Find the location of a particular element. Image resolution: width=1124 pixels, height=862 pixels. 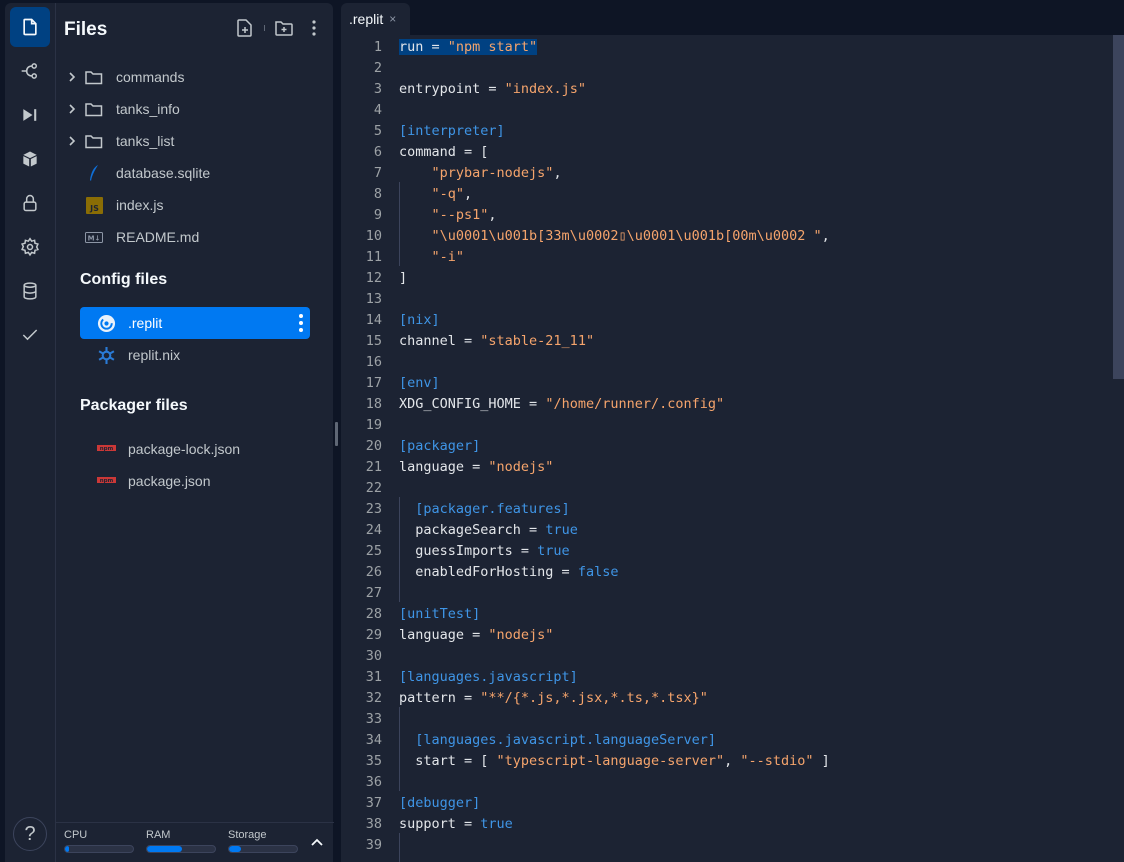

line-number: 17 is located at coordinates (373, 383).